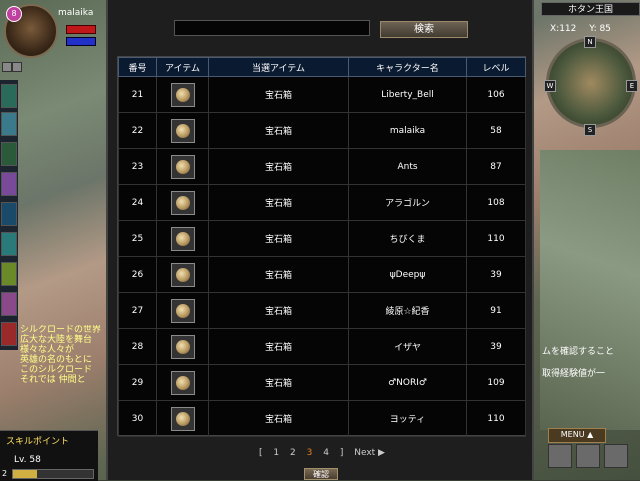 The width and height of the screenshot is (640, 481). Describe the element at coordinates (496, 382) in the screenshot. I see `row-level: 109` at that location.